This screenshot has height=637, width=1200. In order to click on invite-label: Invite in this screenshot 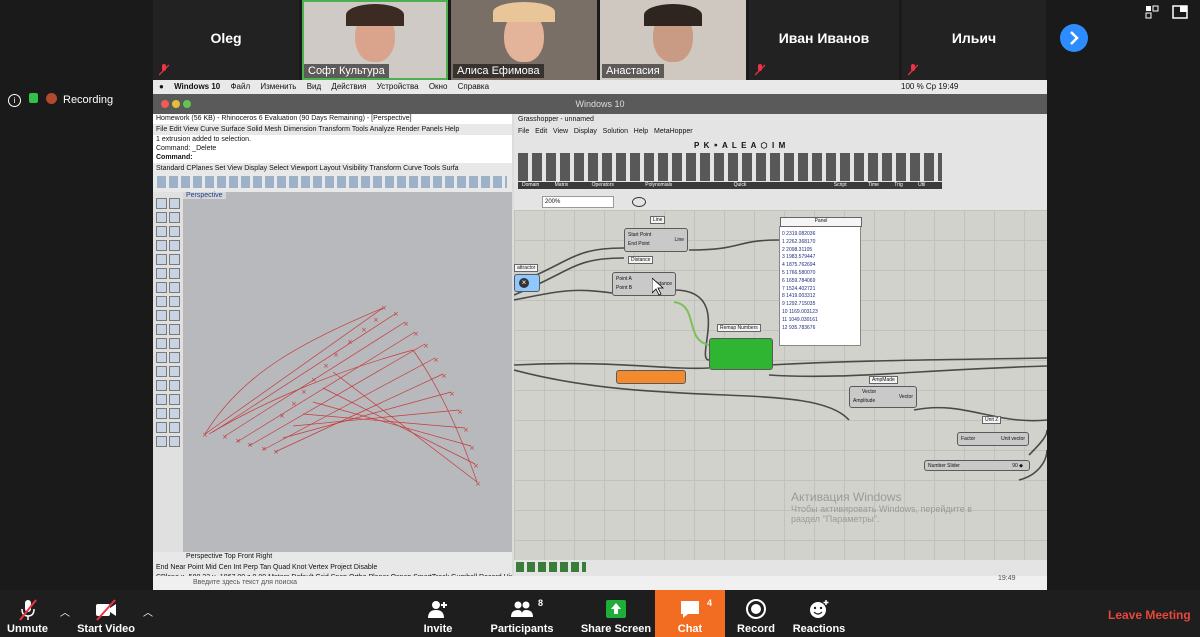, I will do `click(438, 629)`.